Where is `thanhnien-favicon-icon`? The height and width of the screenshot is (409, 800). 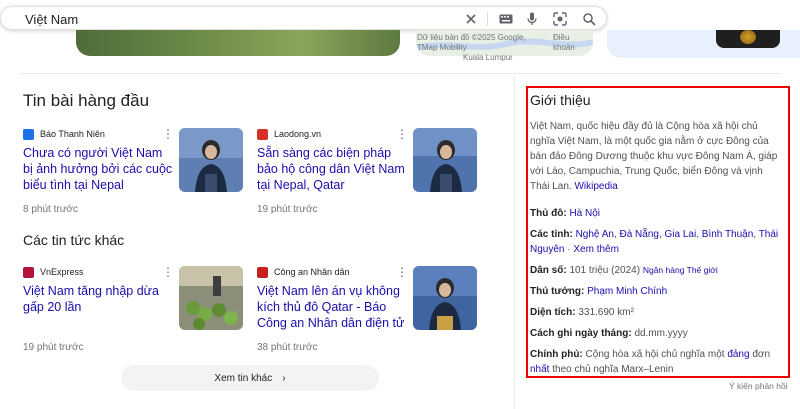
thanhnien-favicon-icon is located at coordinates (28, 134).